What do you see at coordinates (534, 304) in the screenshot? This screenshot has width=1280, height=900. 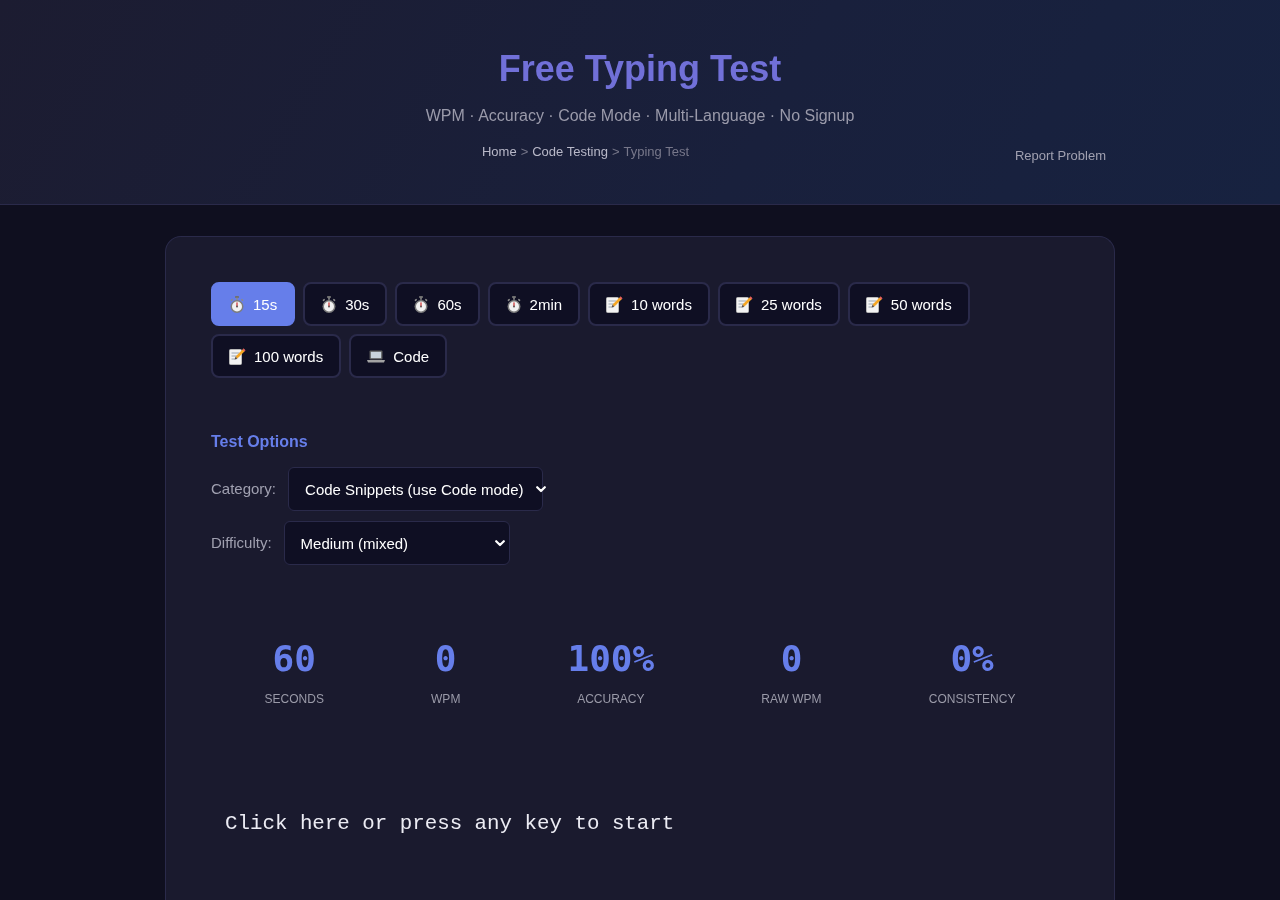 I see `mode-button: 2min` at bounding box center [534, 304].